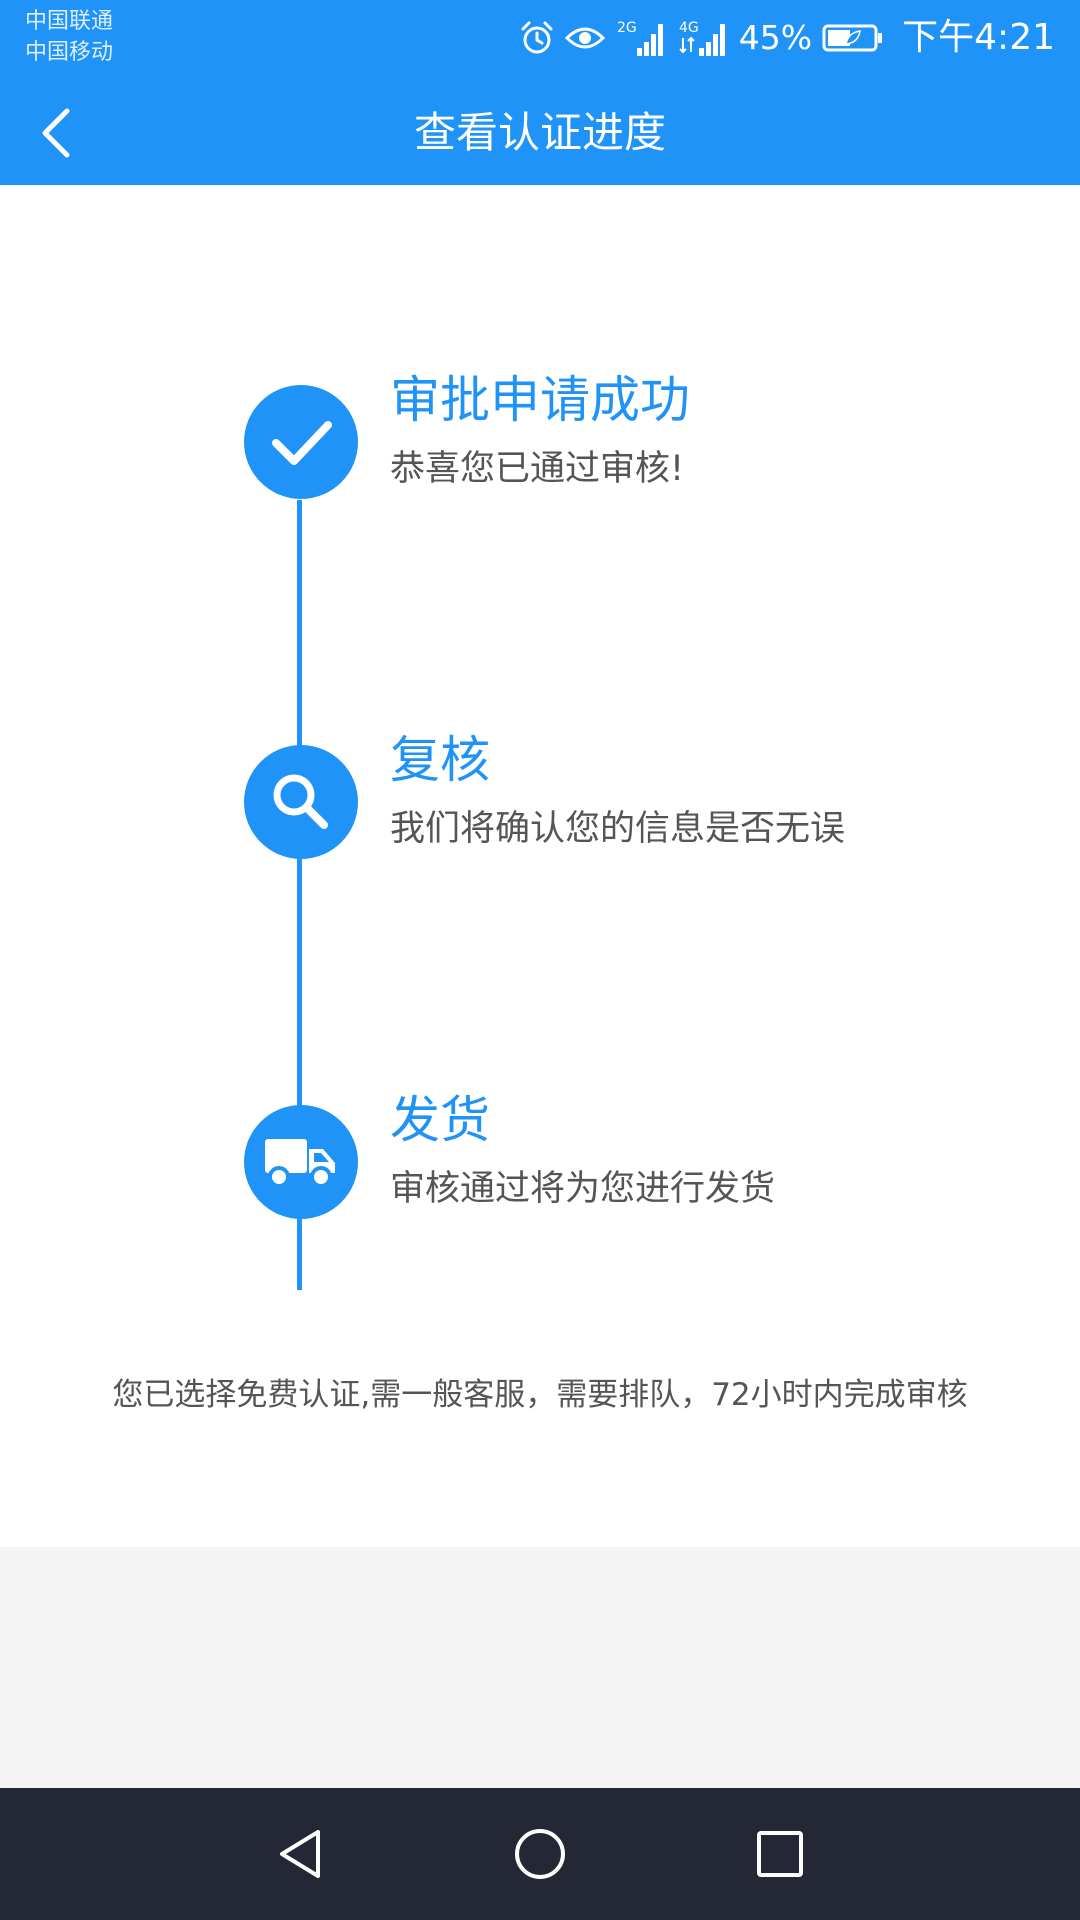 Image resolution: width=1080 pixels, height=1920 pixels. What do you see at coordinates (627, 28) in the screenshot?
I see `svg-text: 2G` at bounding box center [627, 28].